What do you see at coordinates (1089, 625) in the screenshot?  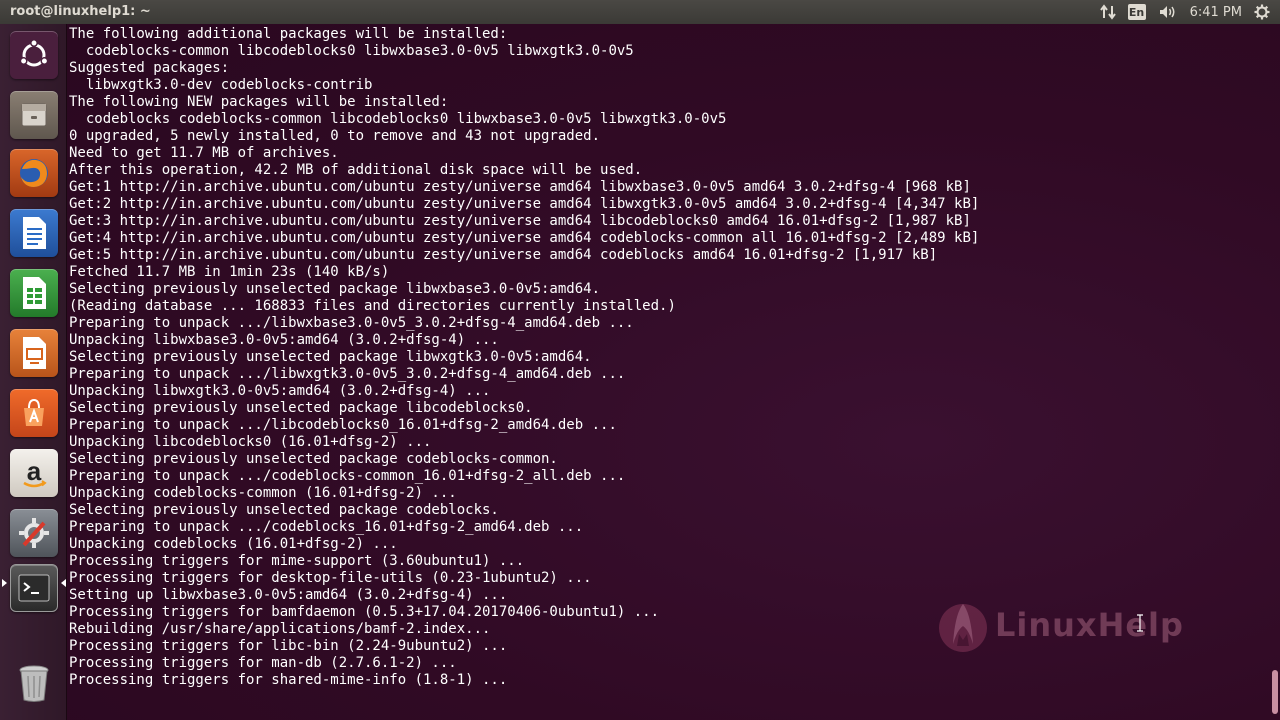 I see `watermark-text: LinuxHelp` at bounding box center [1089, 625].